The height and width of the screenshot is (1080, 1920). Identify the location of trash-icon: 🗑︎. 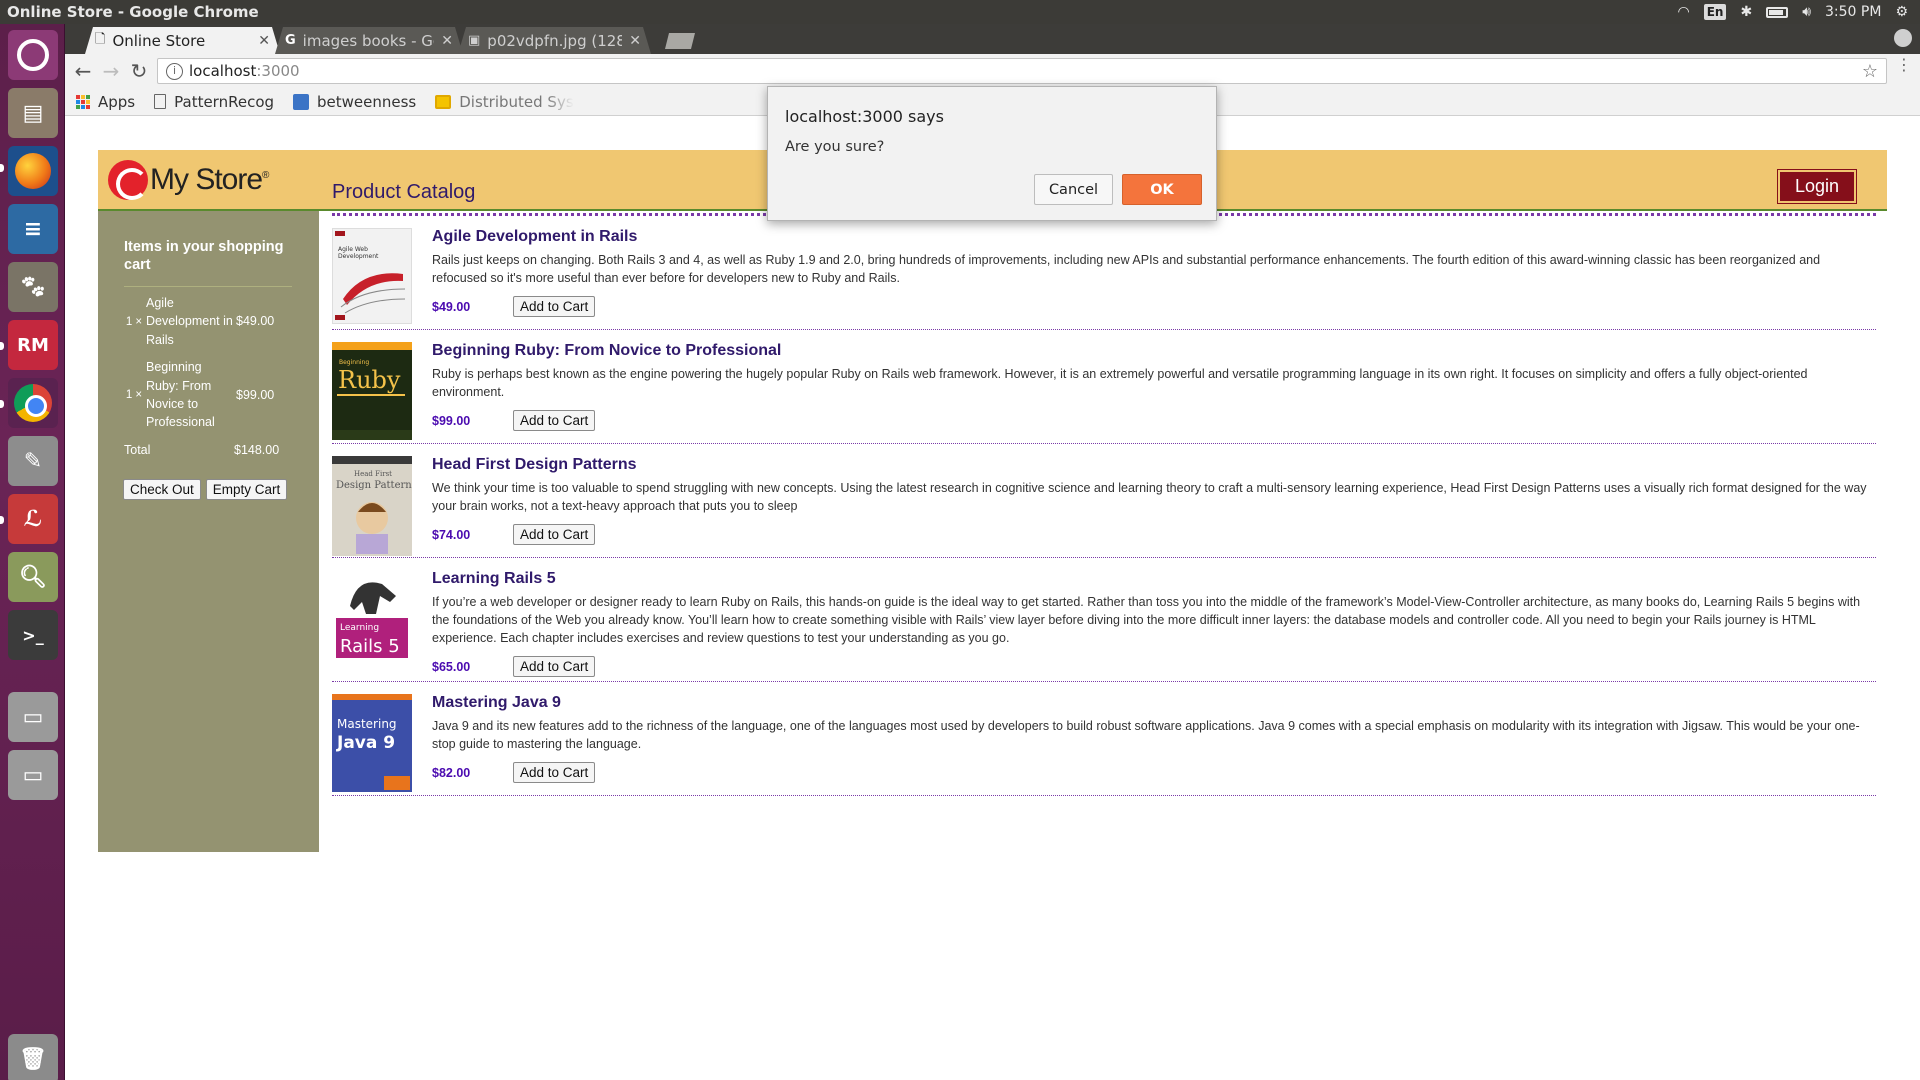
(33, 1057).